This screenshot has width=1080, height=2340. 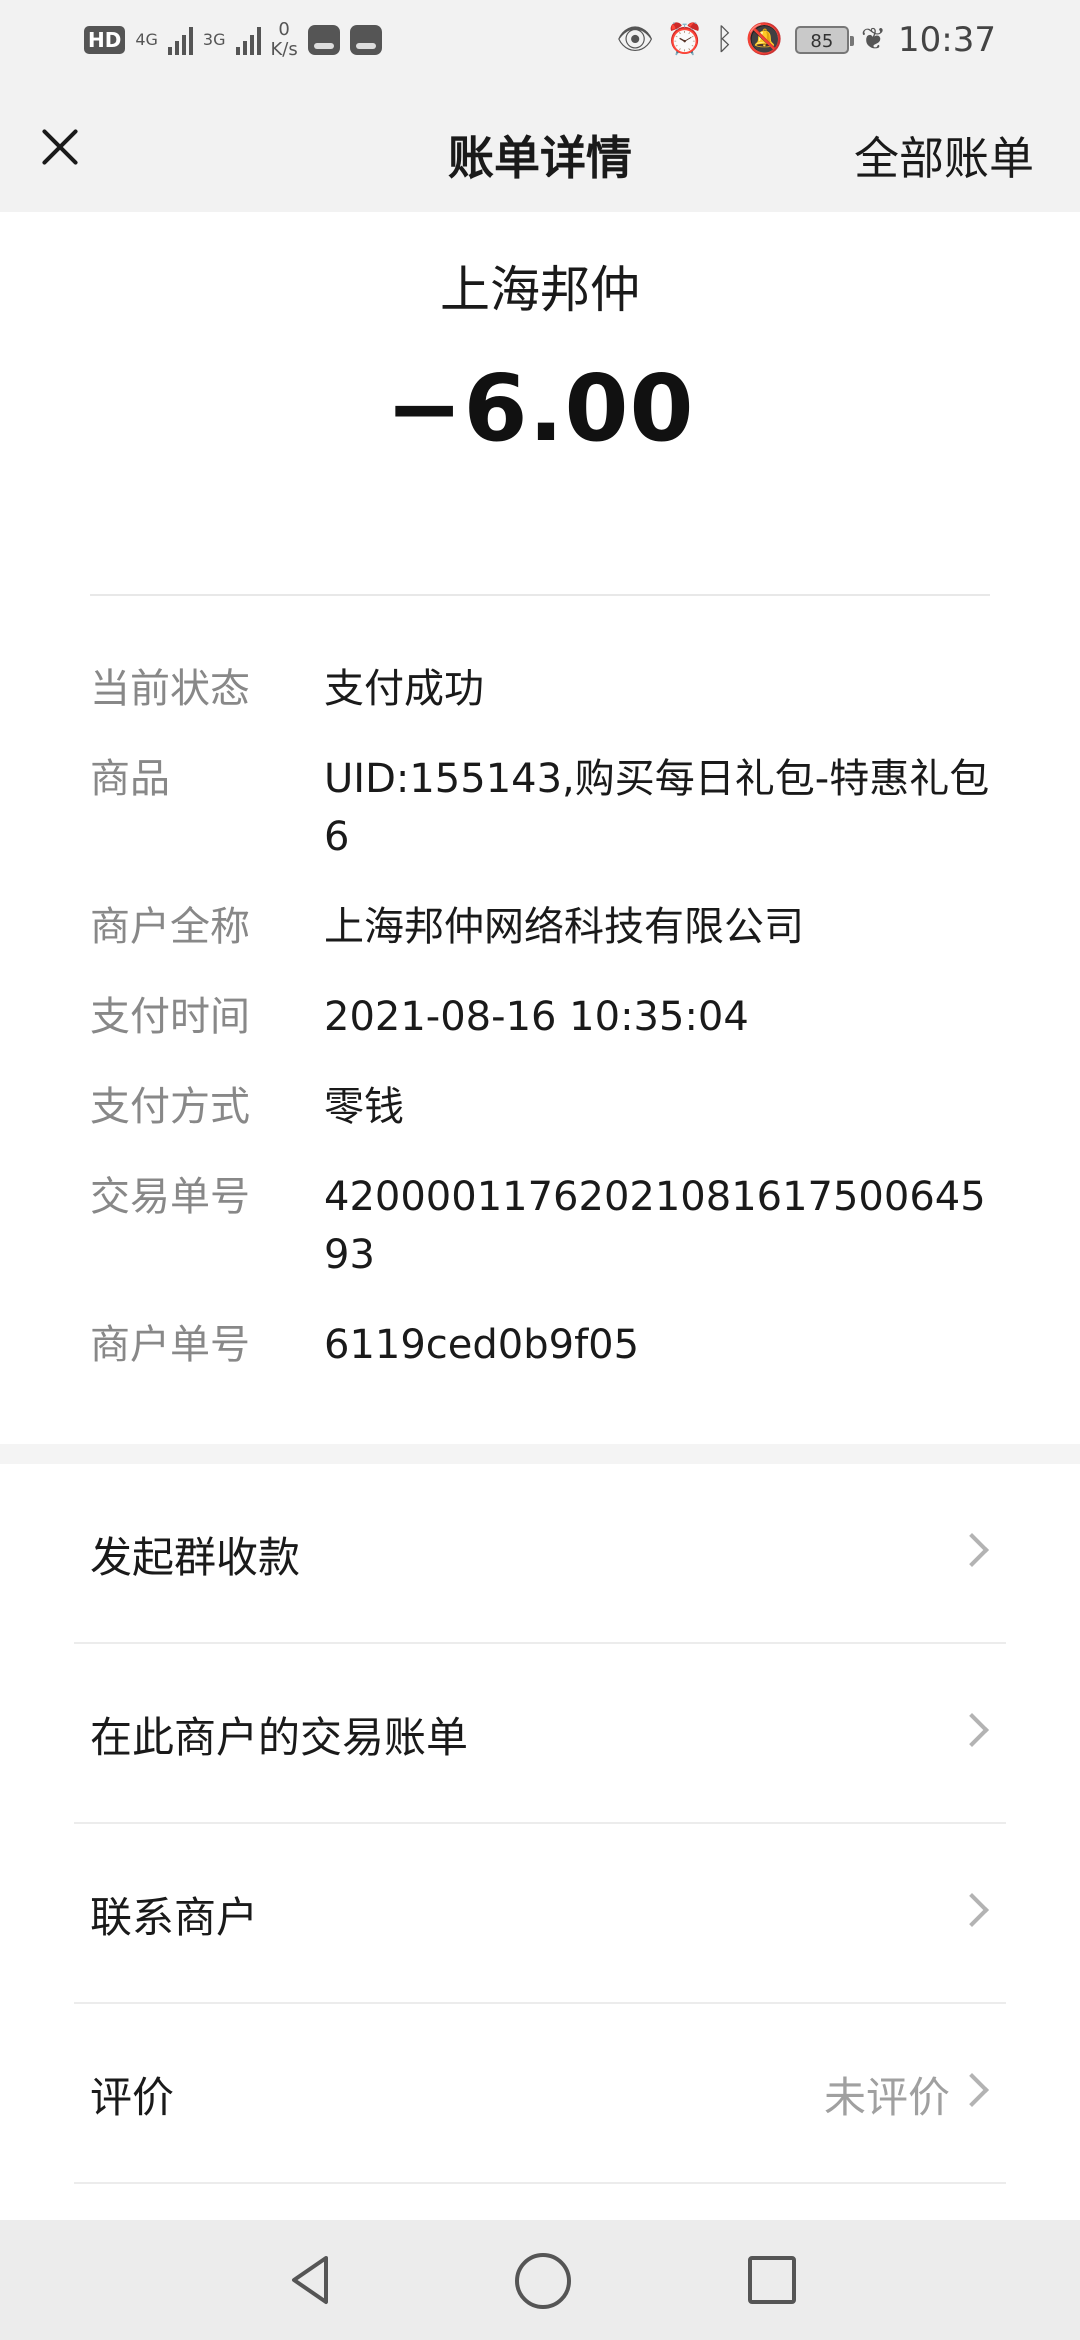 I want to click on action-label: 联系商户, so click(x=174, y=1917).